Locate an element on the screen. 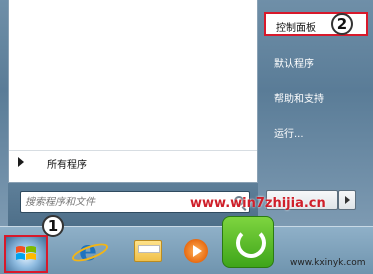  folder-icon is located at coordinates (148, 251).